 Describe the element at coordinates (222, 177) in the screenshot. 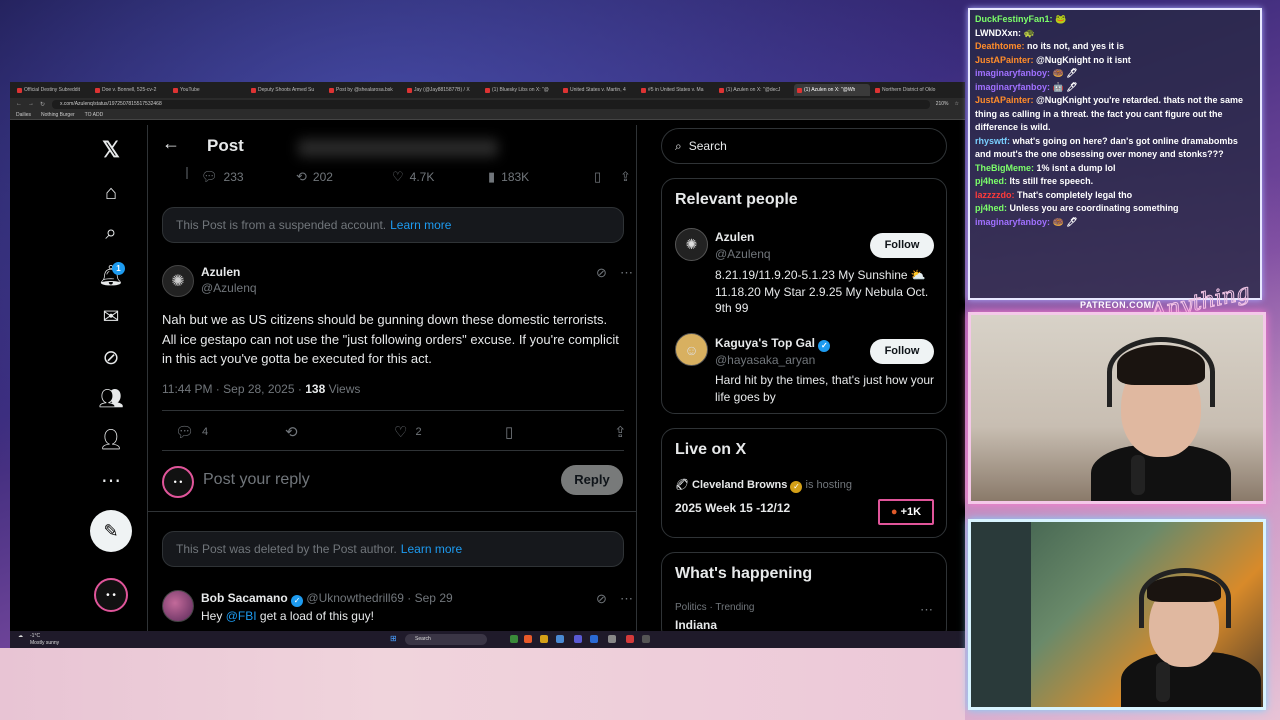

I see `parent-replies: 💬︎ 233` at that location.